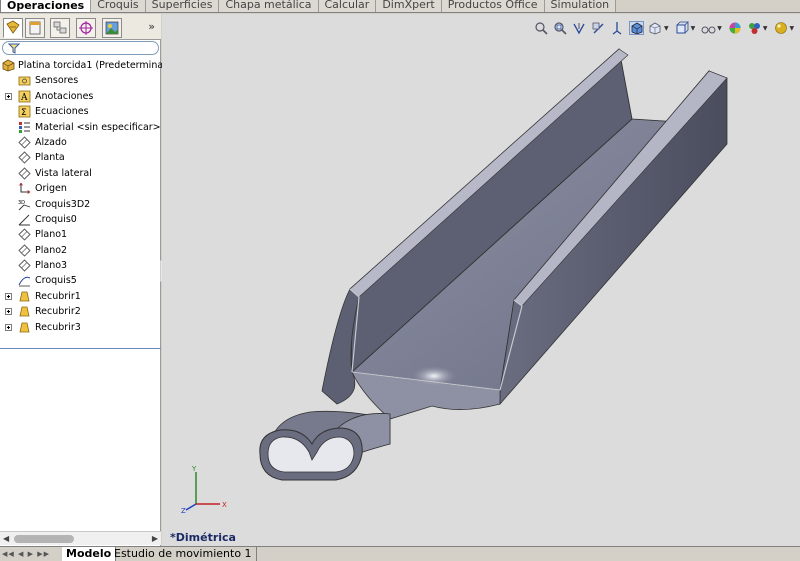 The height and width of the screenshot is (561, 800). I want to click on triad-z-label: Z, so click(183, 510).